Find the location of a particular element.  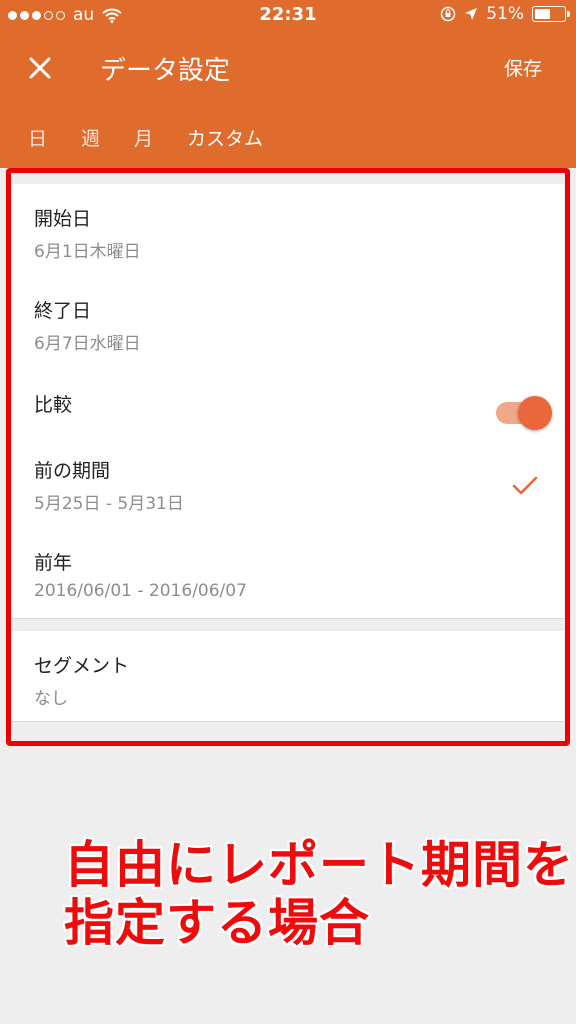

start-date-label: 開始日 is located at coordinates (63, 219).